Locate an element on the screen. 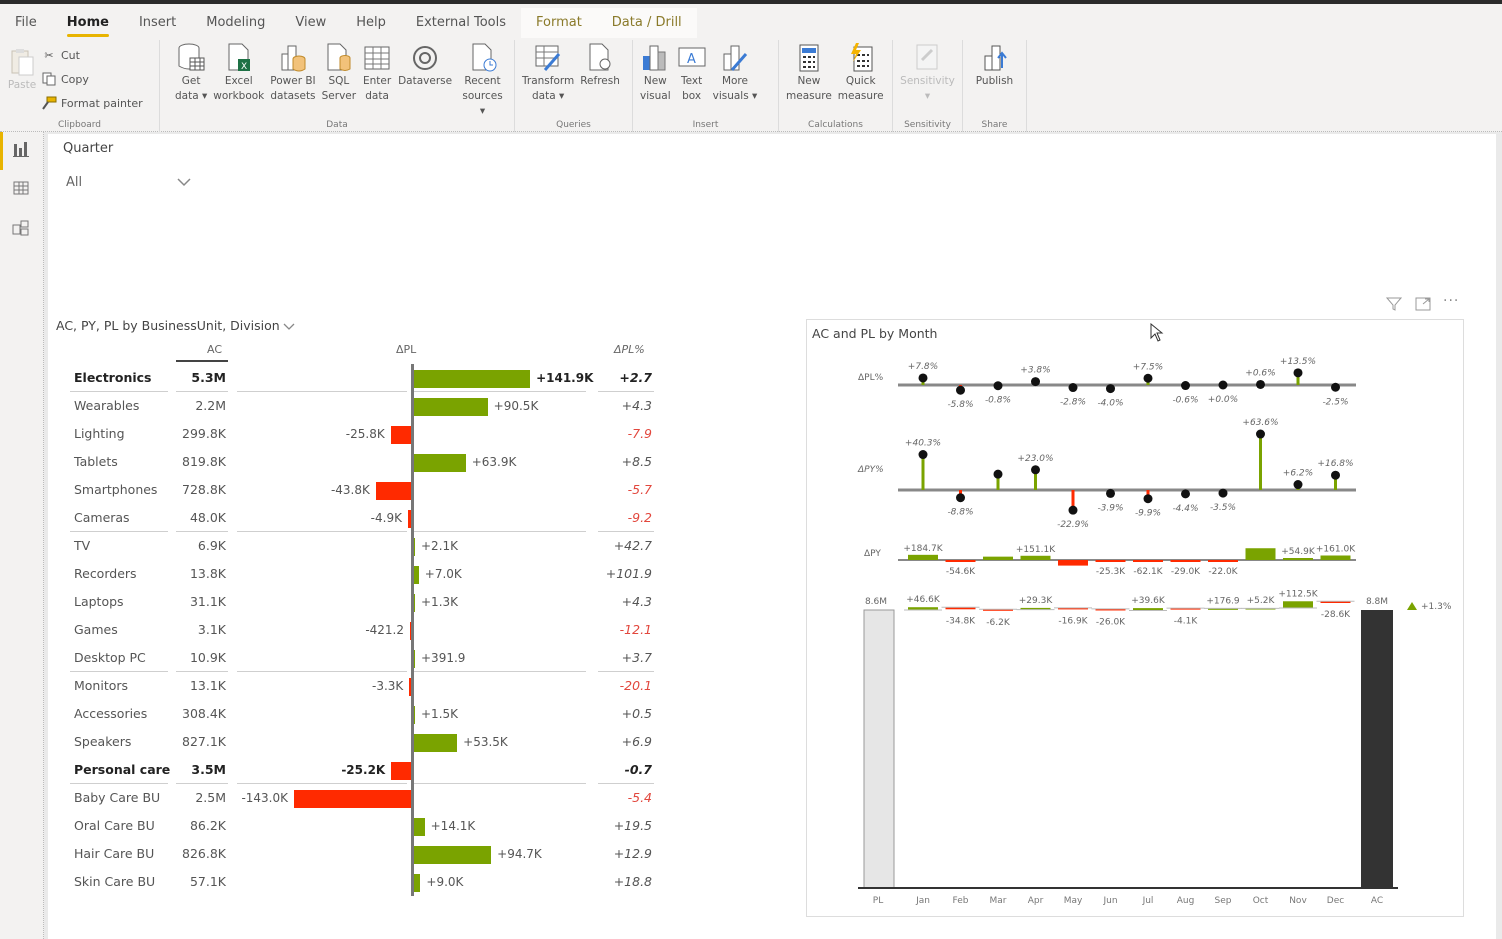 The height and width of the screenshot is (939, 1502). row-name: Accessories is located at coordinates (111, 713).